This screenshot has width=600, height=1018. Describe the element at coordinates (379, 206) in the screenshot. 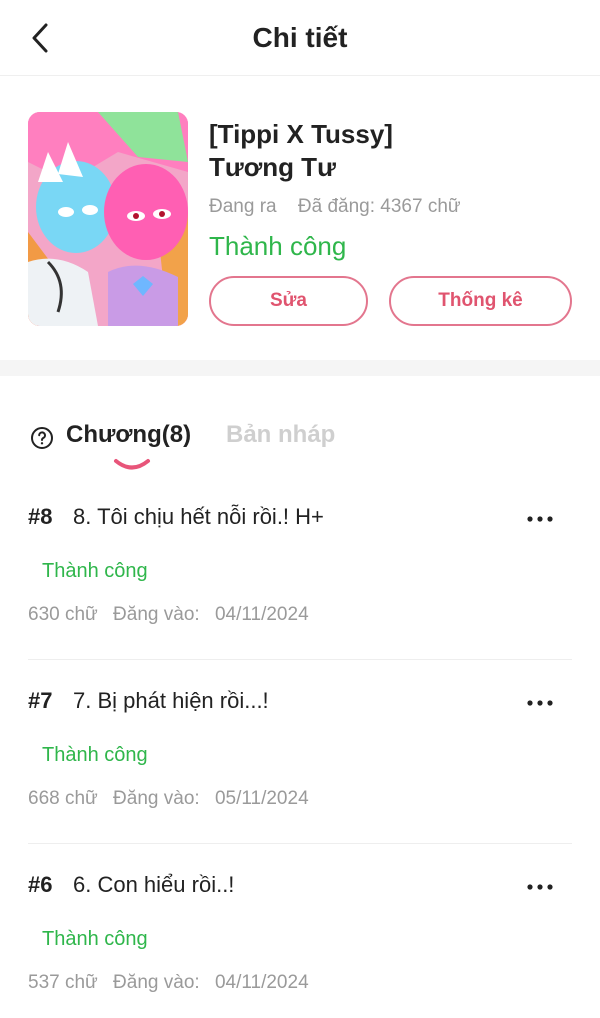

I see `book-word-count: Đã đăng: 4367 chữ` at that location.